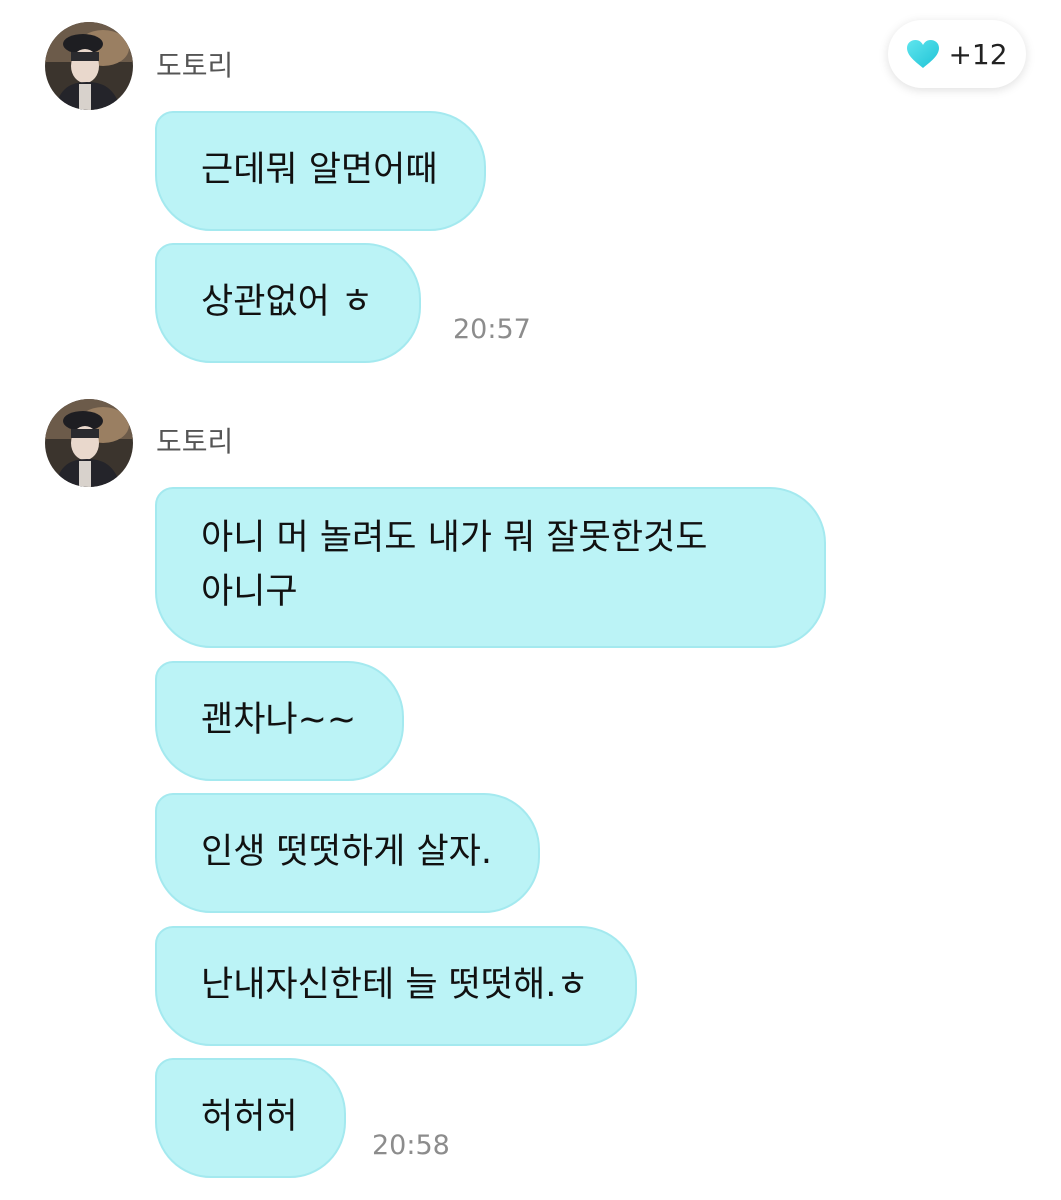  What do you see at coordinates (454, 538) in the screenshot?
I see `message-text-line: 아니 머 놀려도 내가 뭐 잘못한것도` at bounding box center [454, 538].